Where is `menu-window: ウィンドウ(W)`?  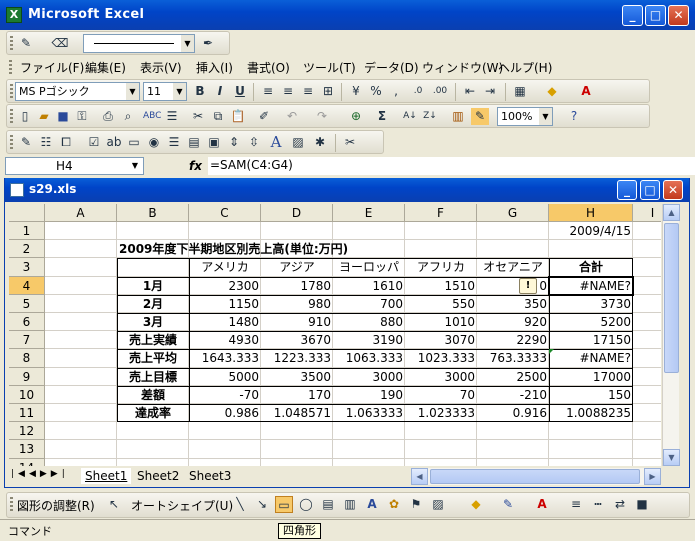 menu-window: ウィンドウ(W) is located at coordinates (462, 67).